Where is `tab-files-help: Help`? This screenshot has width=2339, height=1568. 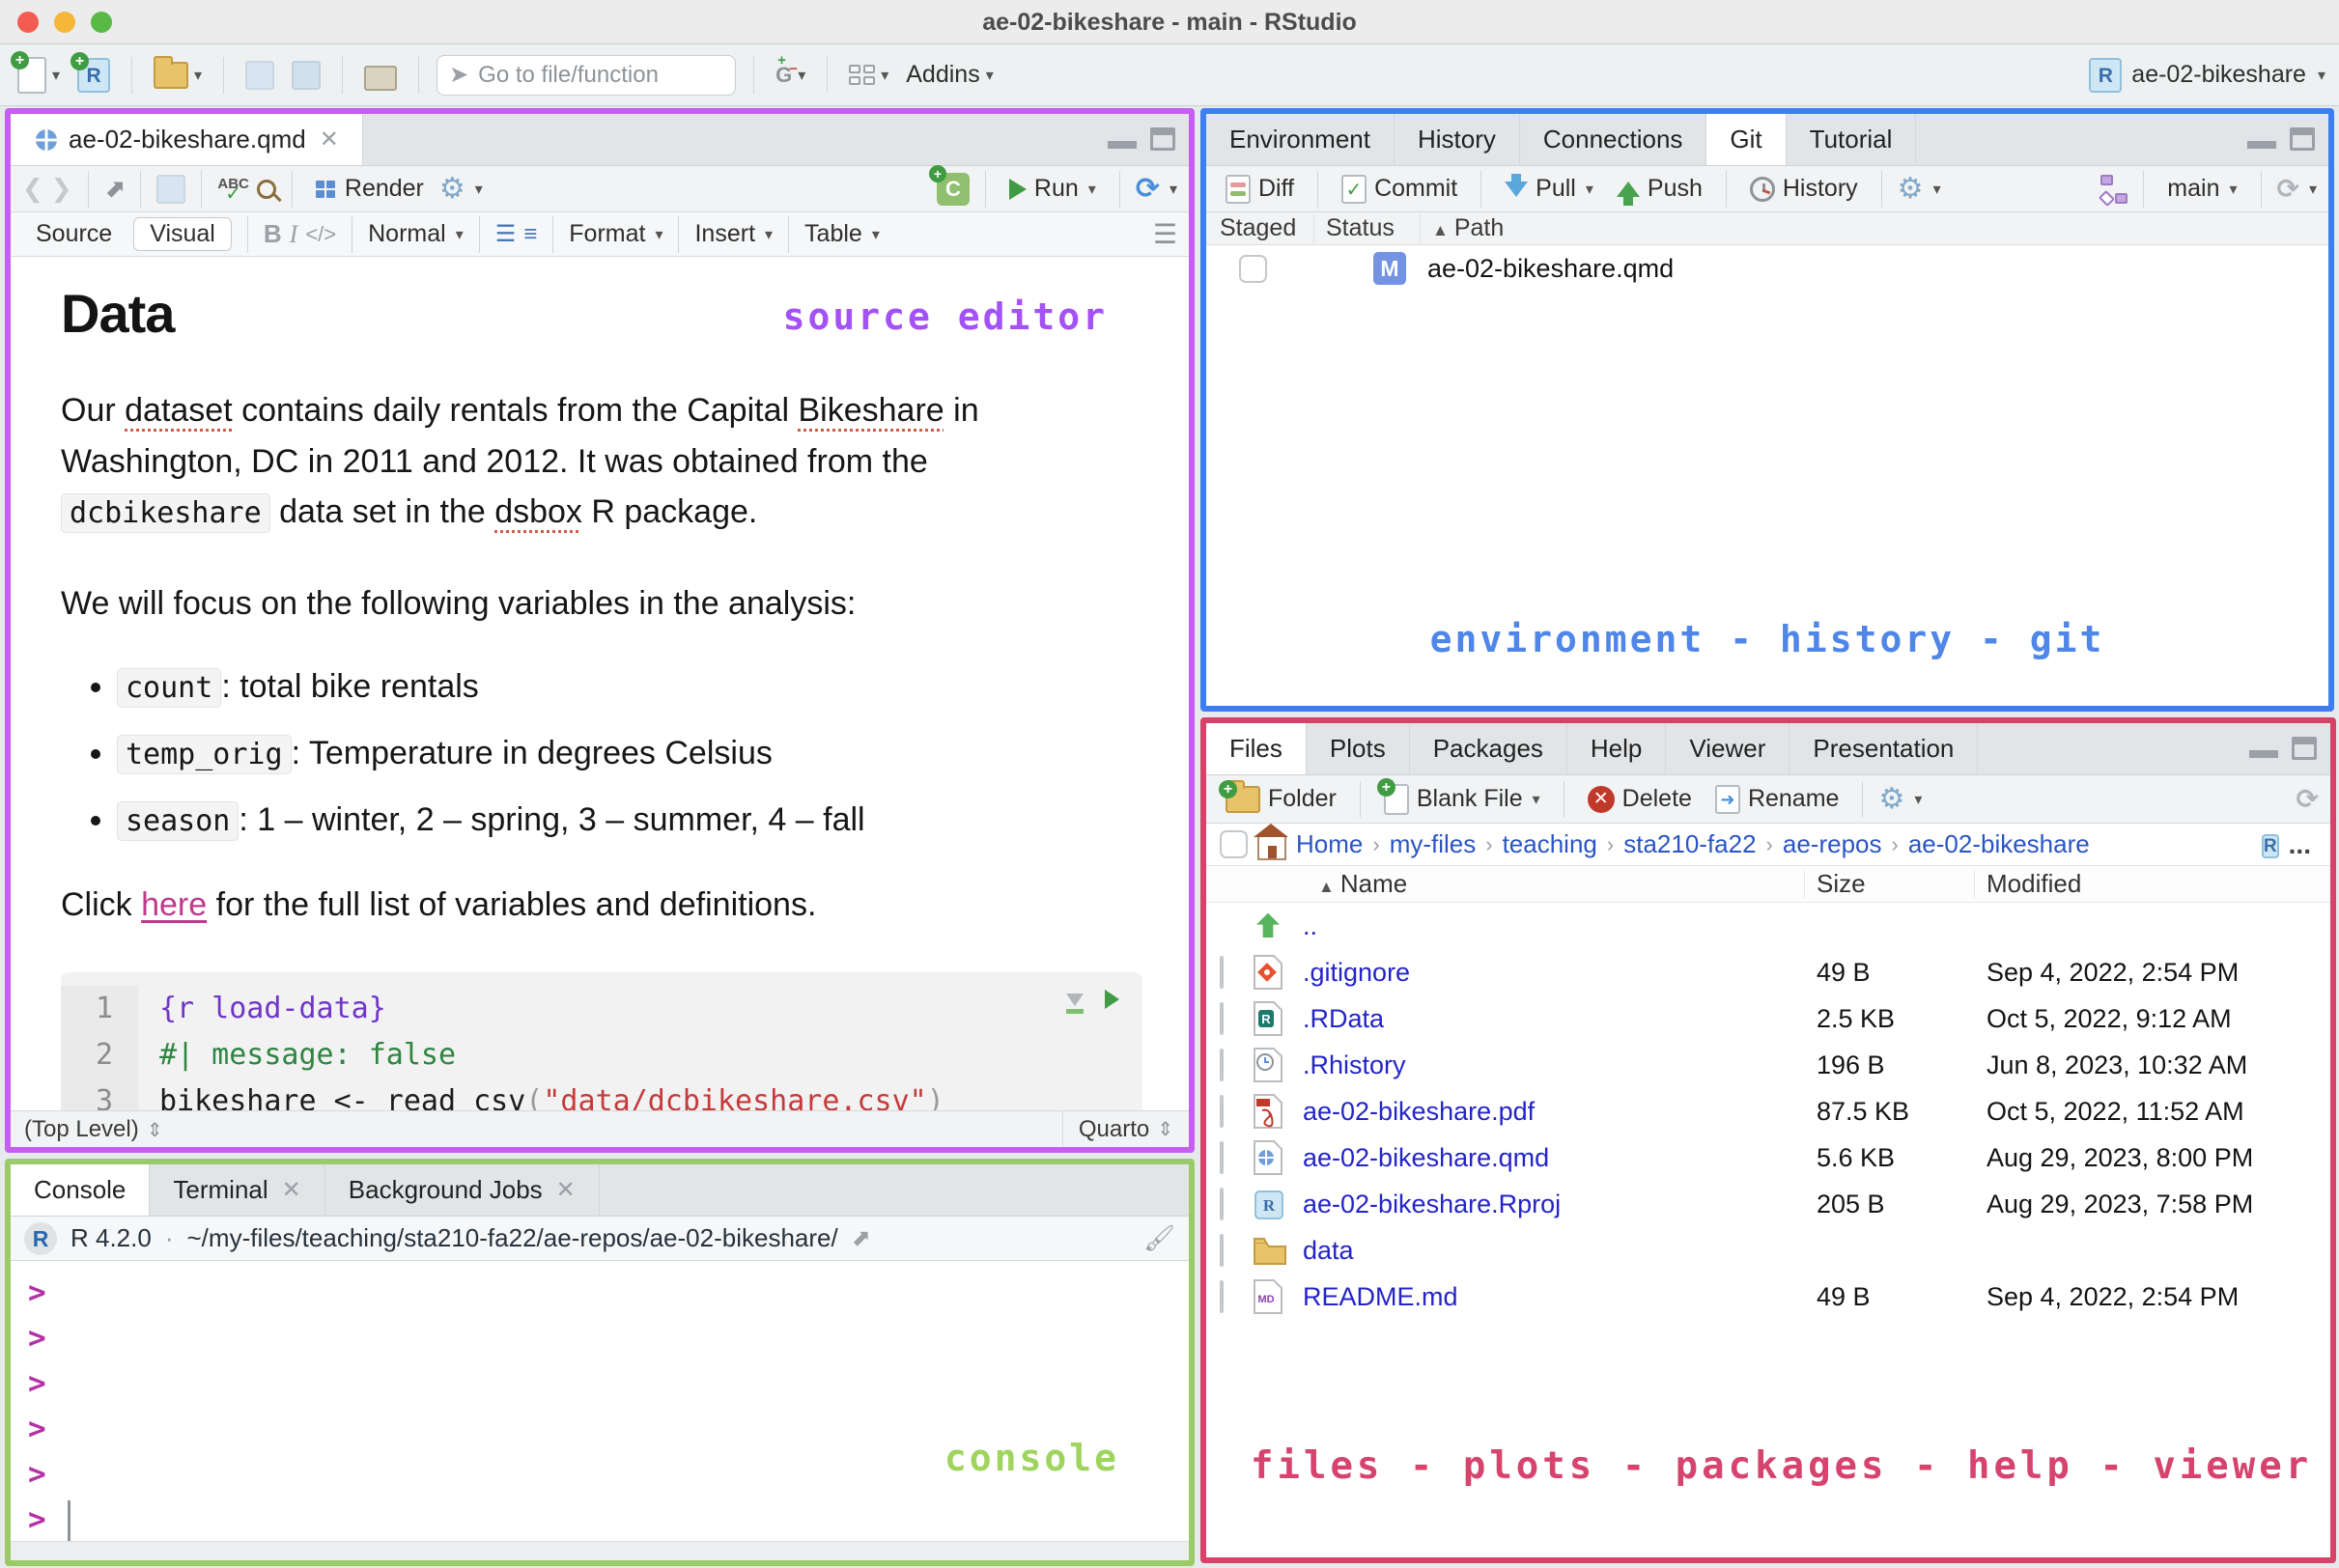 tab-files-help: Help is located at coordinates (1617, 749).